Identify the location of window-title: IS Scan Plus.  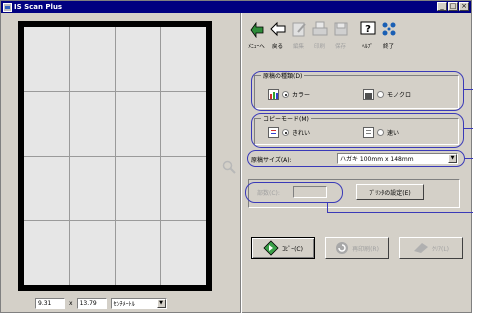
(38, 7).